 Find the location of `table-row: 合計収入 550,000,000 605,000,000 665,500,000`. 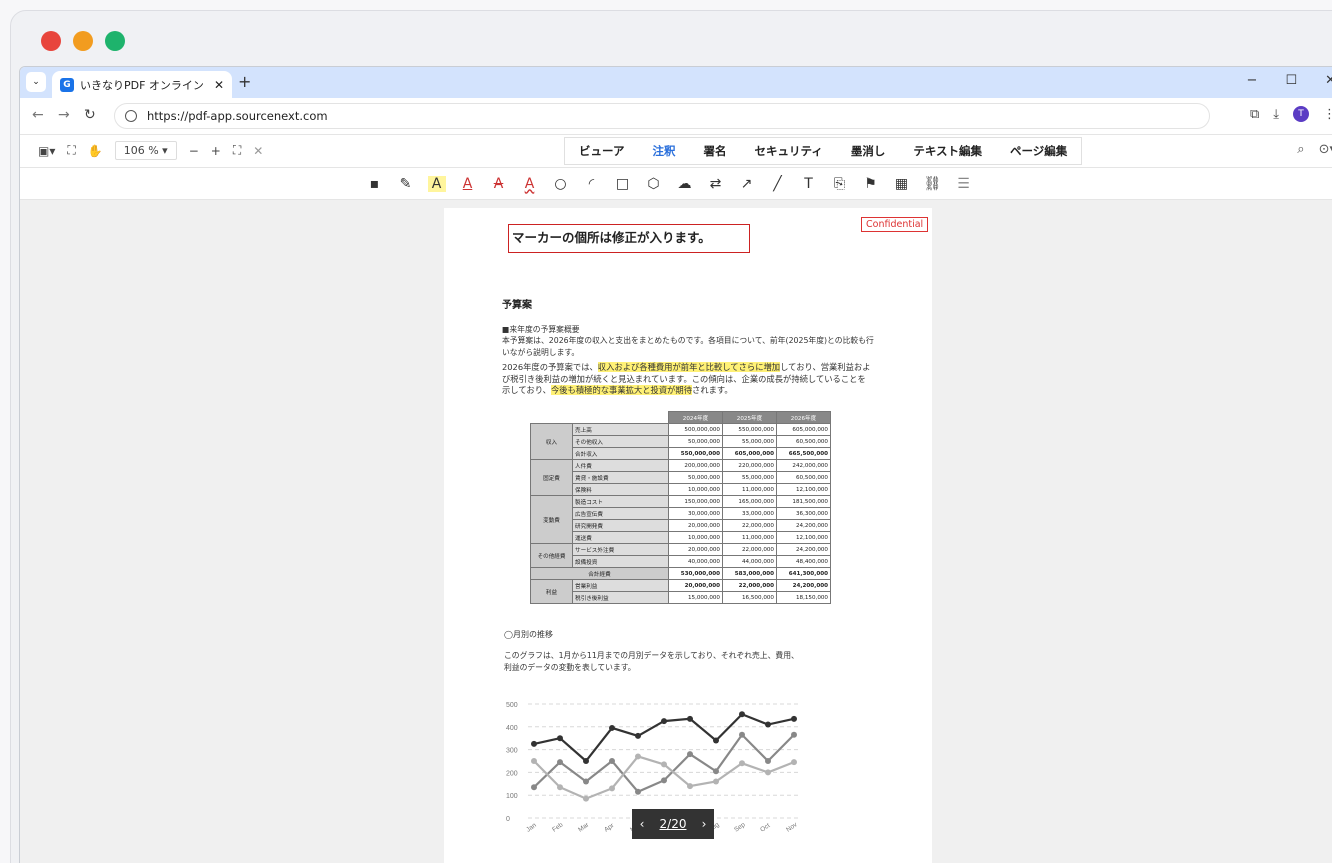

table-row: 合計収入 550,000,000 605,000,000 665,500,000 is located at coordinates (681, 453).